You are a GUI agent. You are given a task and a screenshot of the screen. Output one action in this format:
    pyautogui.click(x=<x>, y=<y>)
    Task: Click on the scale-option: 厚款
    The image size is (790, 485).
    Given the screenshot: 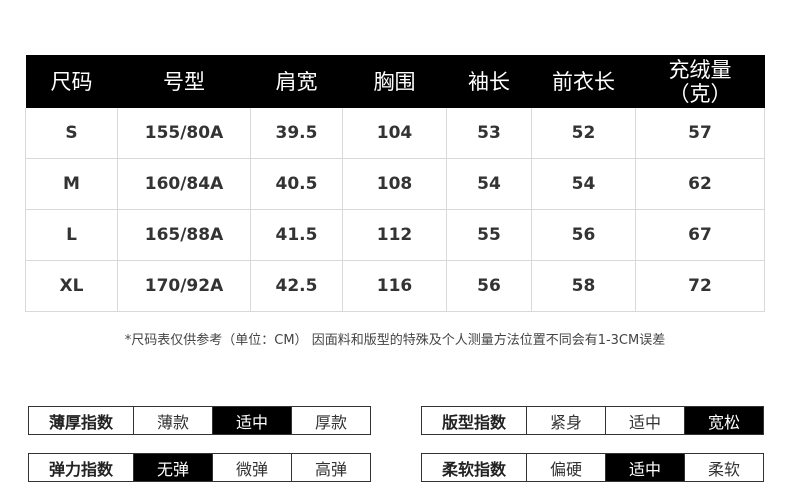 What is the action you would take?
    pyautogui.click(x=330, y=422)
    